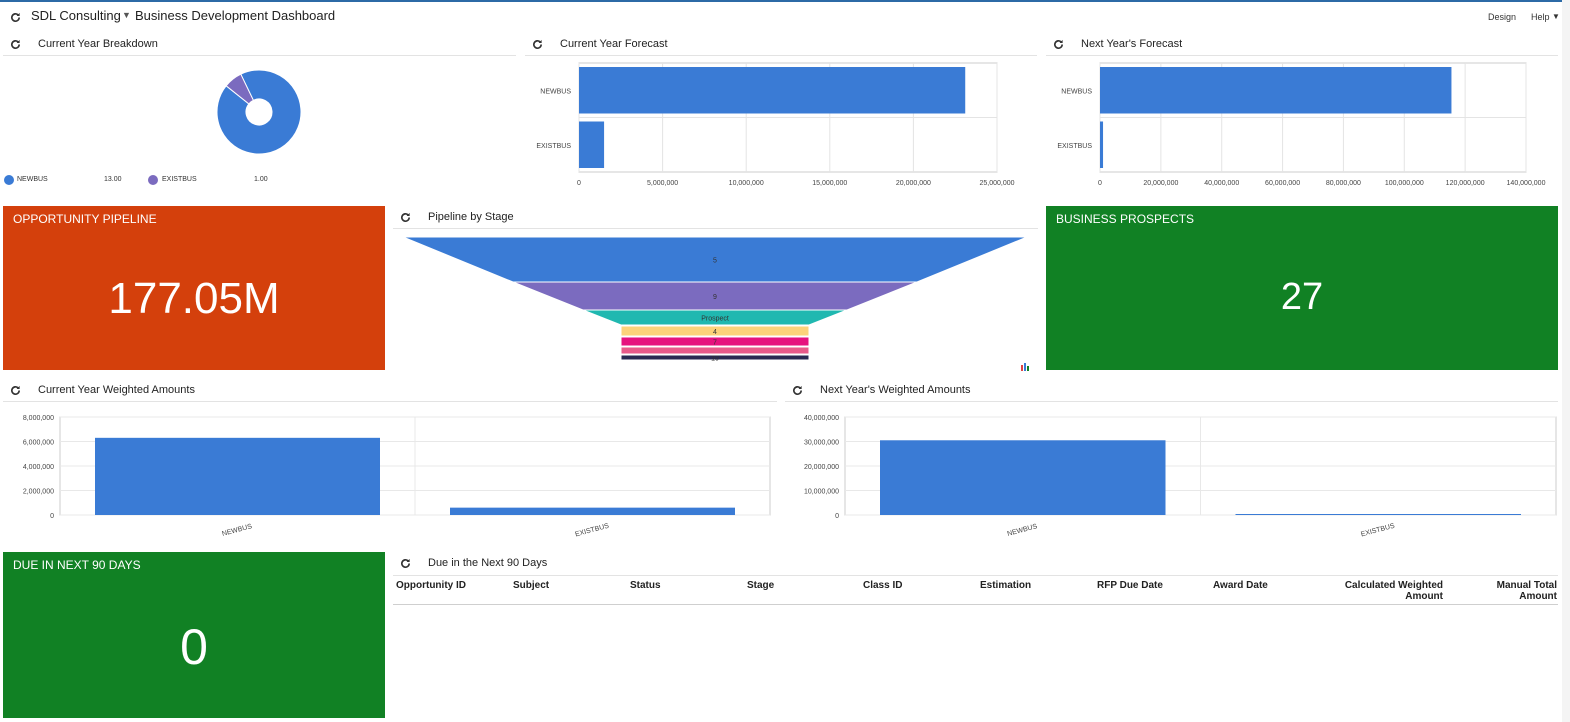  I want to click on kpi-label: OPPORTUNITY PIPELINE, so click(85, 219).